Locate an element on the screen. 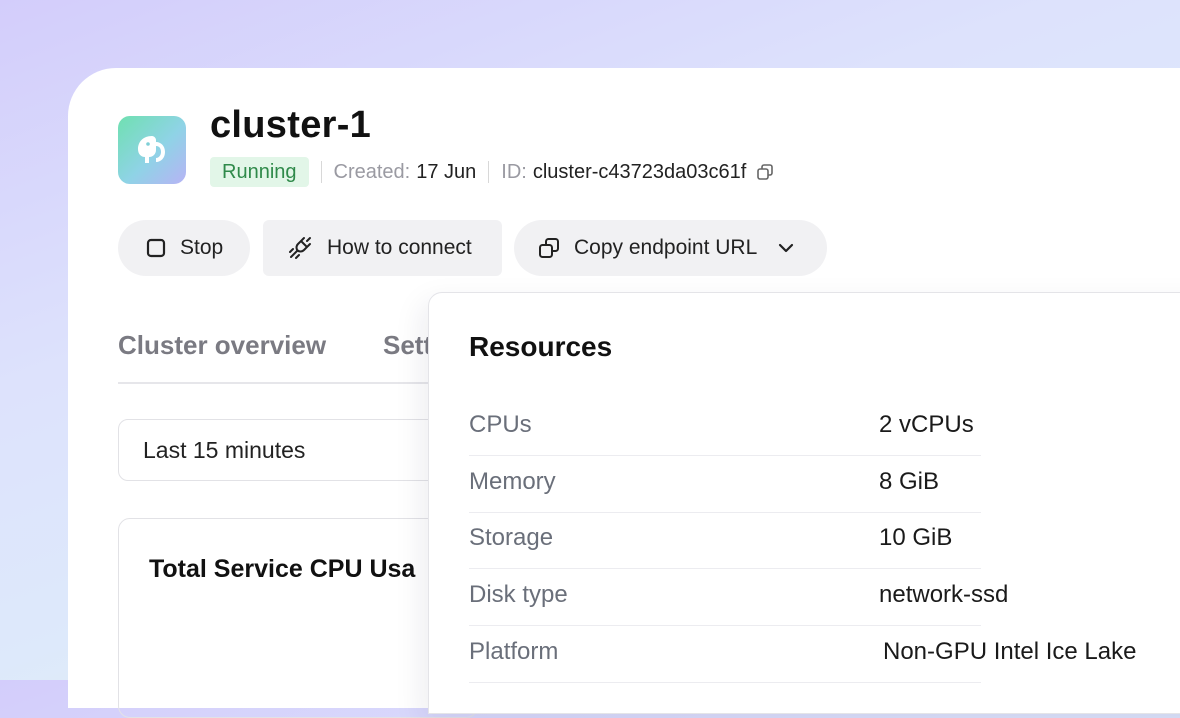  copy-endpoint-url-label: Copy endpoint URL is located at coordinates (666, 247).